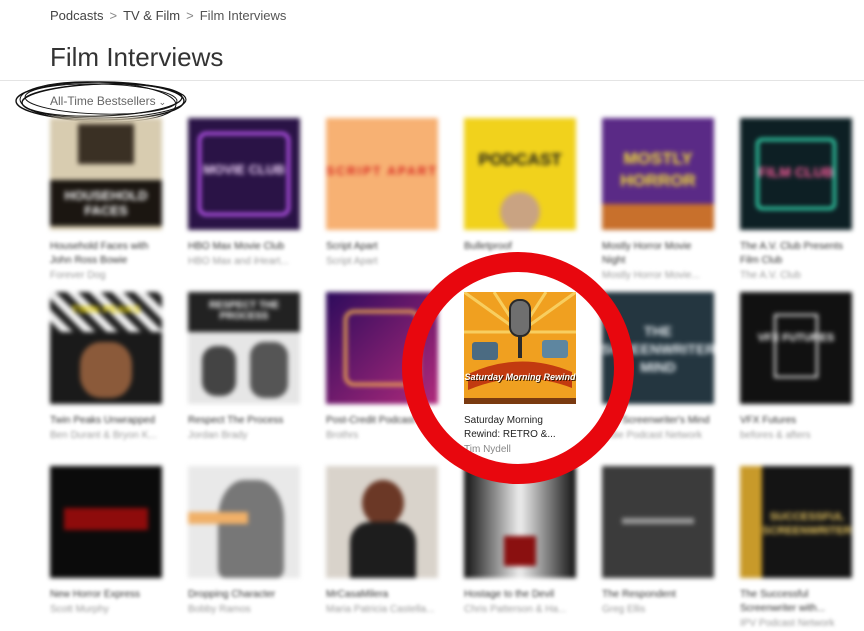 This screenshot has height=631, width=864. Describe the element at coordinates (106, 348) in the screenshot. I see `podcast-artwork: TWIN PEAKS` at that location.